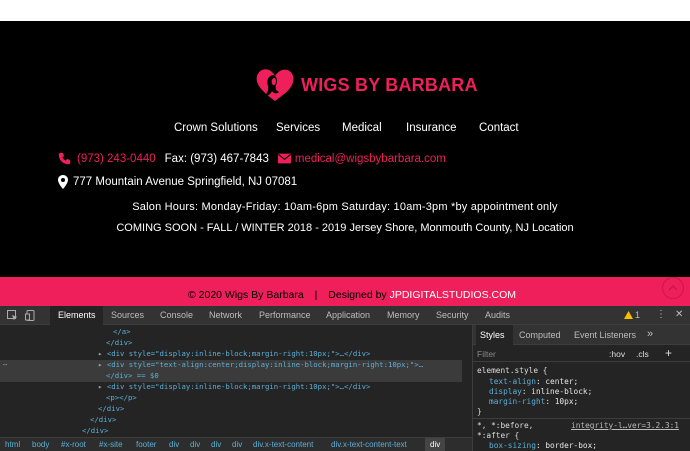 The height and width of the screenshot is (451, 690). I want to click on crumb-footer: footer, so click(146, 444).